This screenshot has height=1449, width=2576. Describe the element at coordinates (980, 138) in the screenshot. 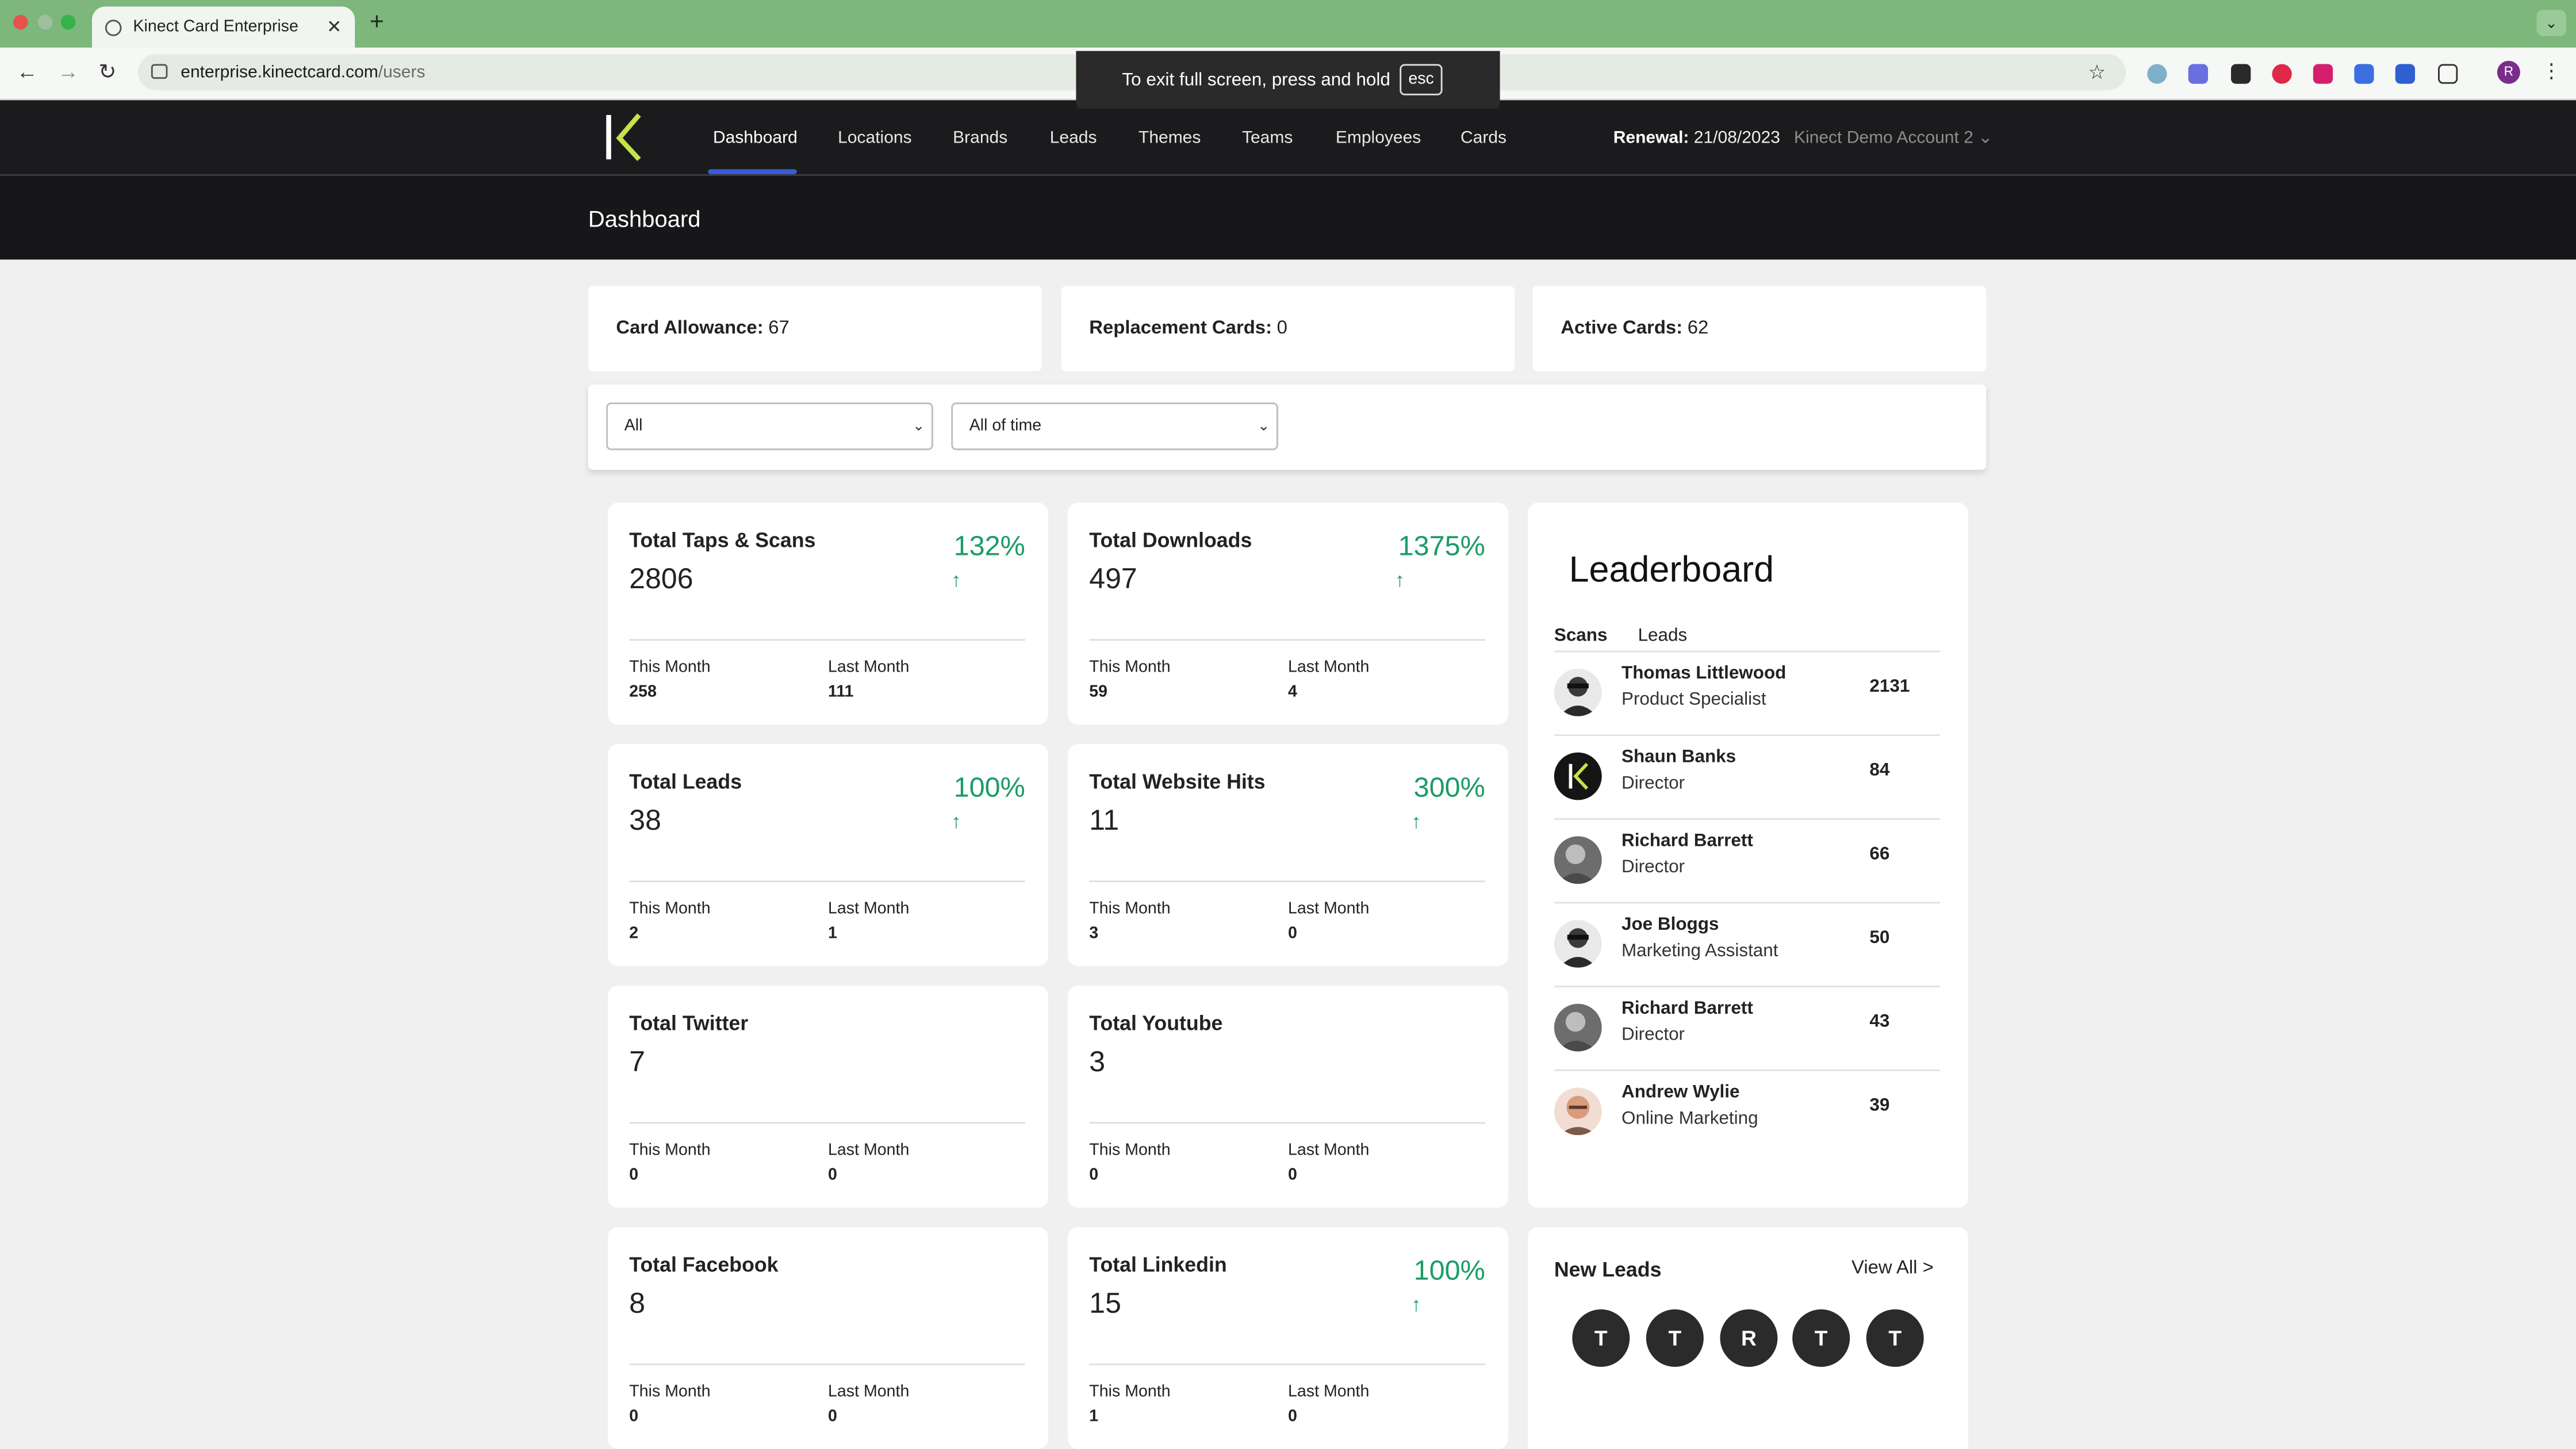

I see `nav-brands: Brands` at that location.